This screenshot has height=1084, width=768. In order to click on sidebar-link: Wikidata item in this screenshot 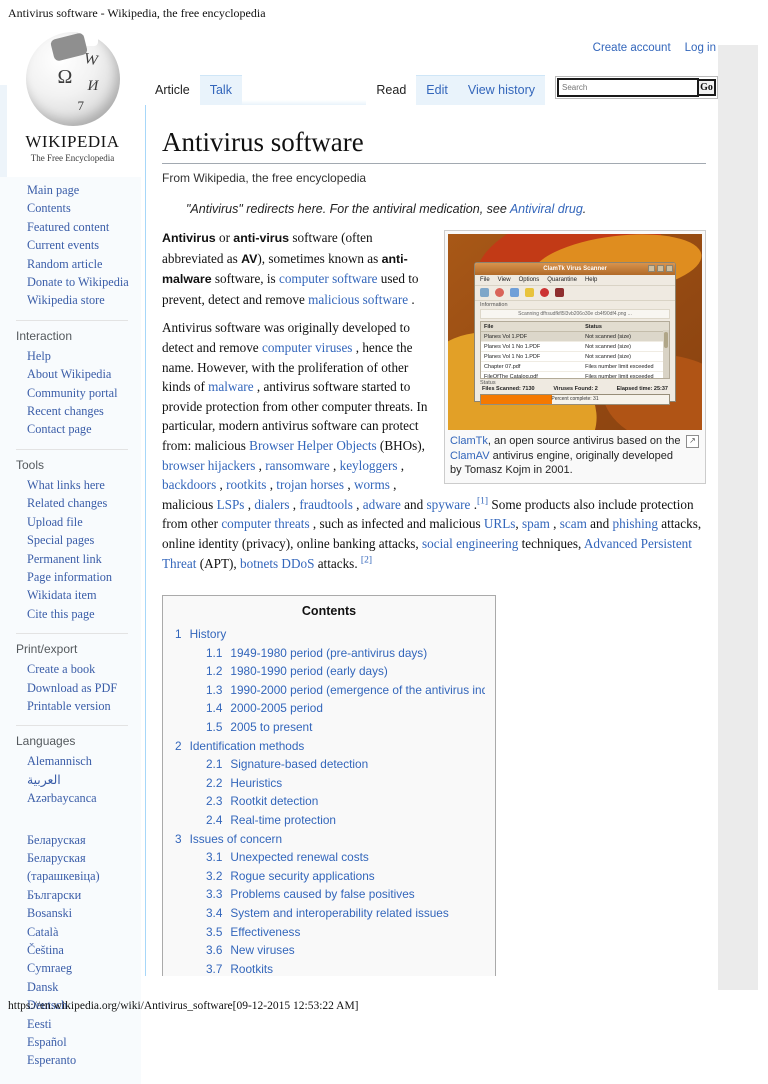, I will do `click(62, 595)`.